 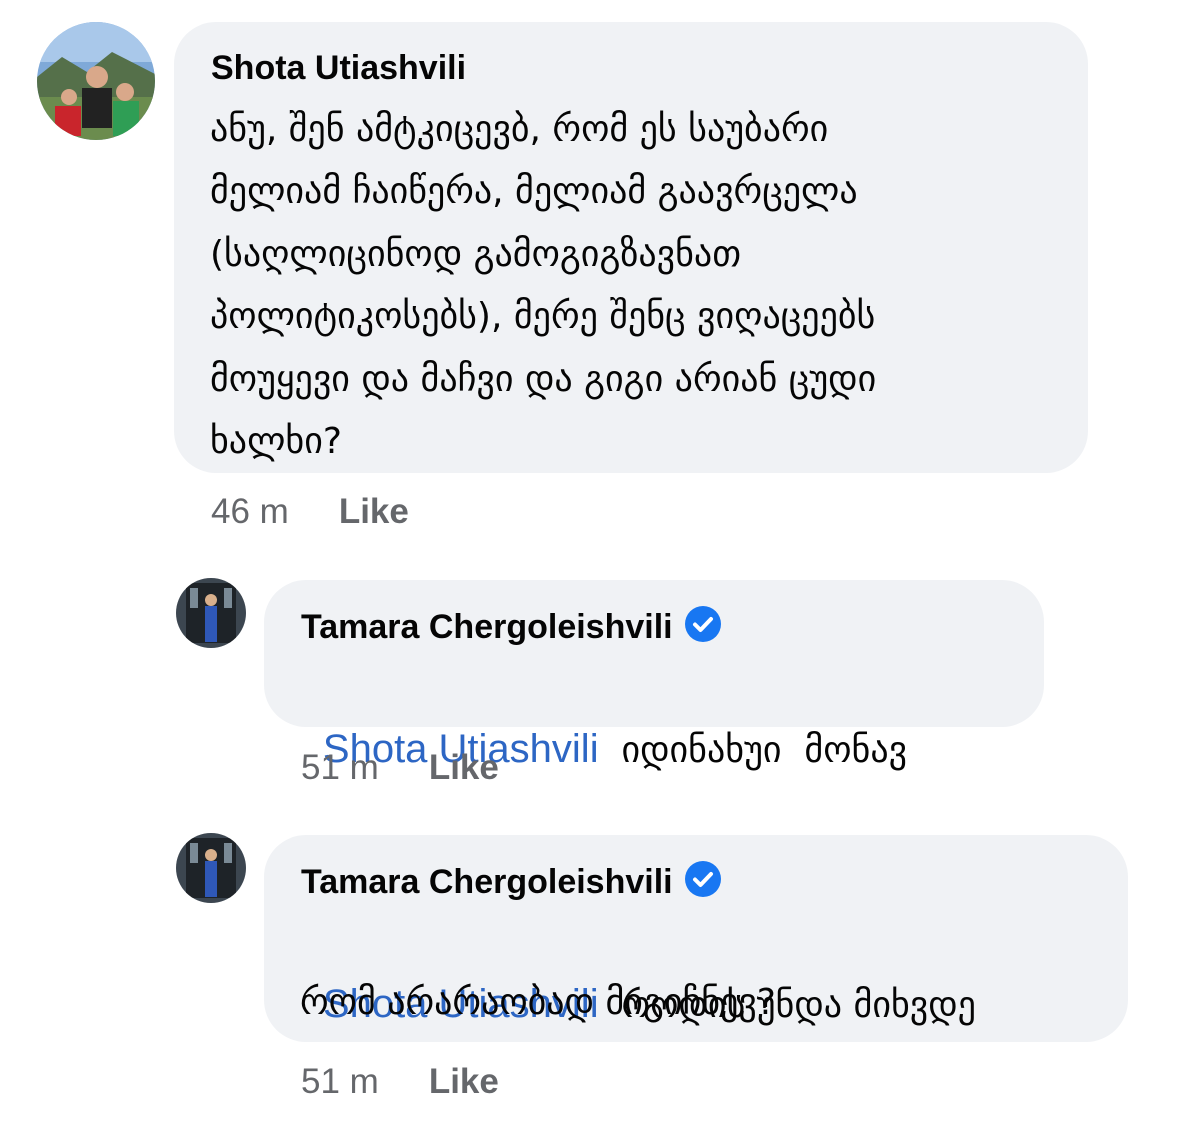 What do you see at coordinates (543, 379) in the screenshot?
I see `comment-line: მოუყევი და მაჩვი და გიგი არიან ცუდი` at bounding box center [543, 379].